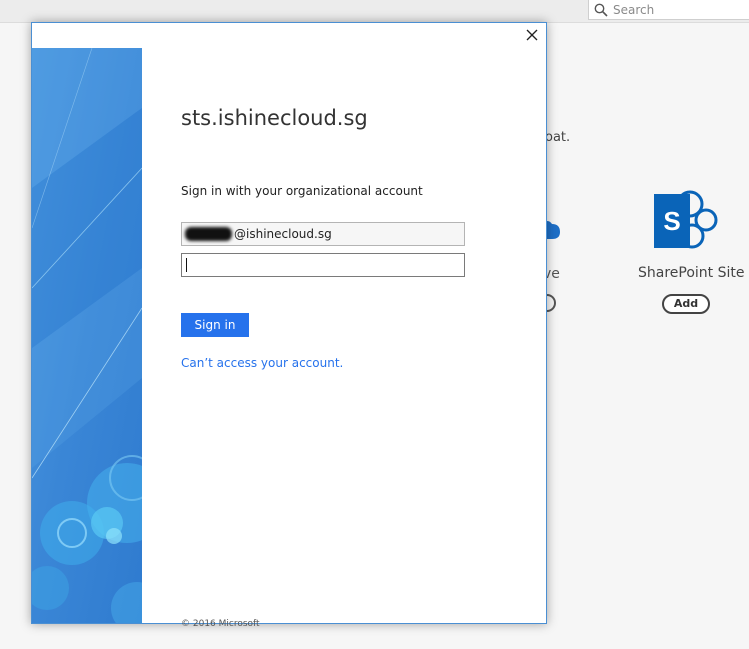 Image resolution: width=749 pixels, height=649 pixels. What do you see at coordinates (274, 118) in the screenshot?
I see `domain-title: sts.ishinecloud.sg` at bounding box center [274, 118].